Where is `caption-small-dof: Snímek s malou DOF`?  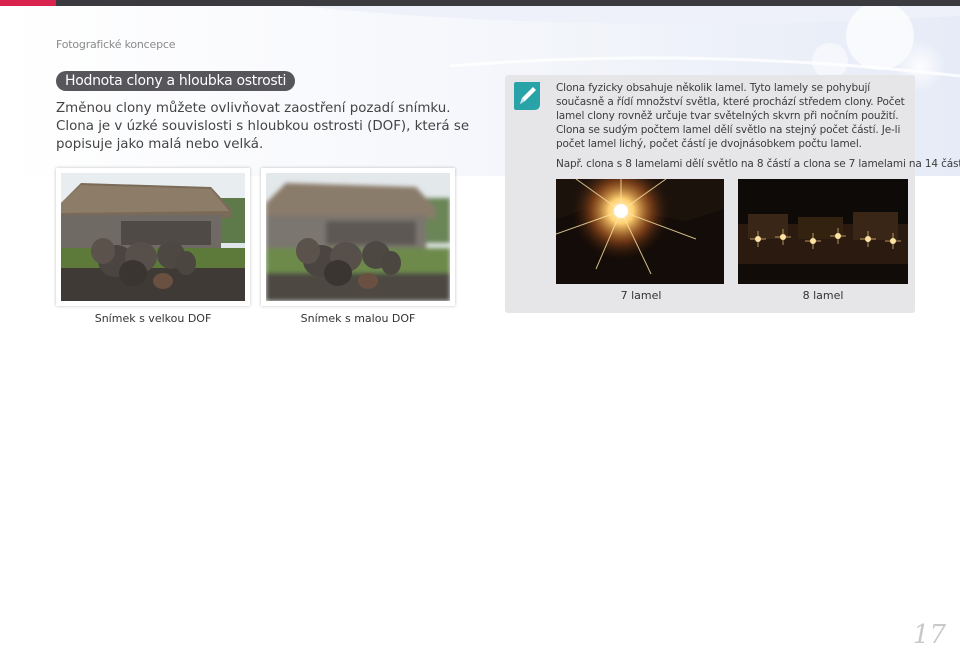 caption-small-dof: Snímek s malou DOF is located at coordinates (358, 318).